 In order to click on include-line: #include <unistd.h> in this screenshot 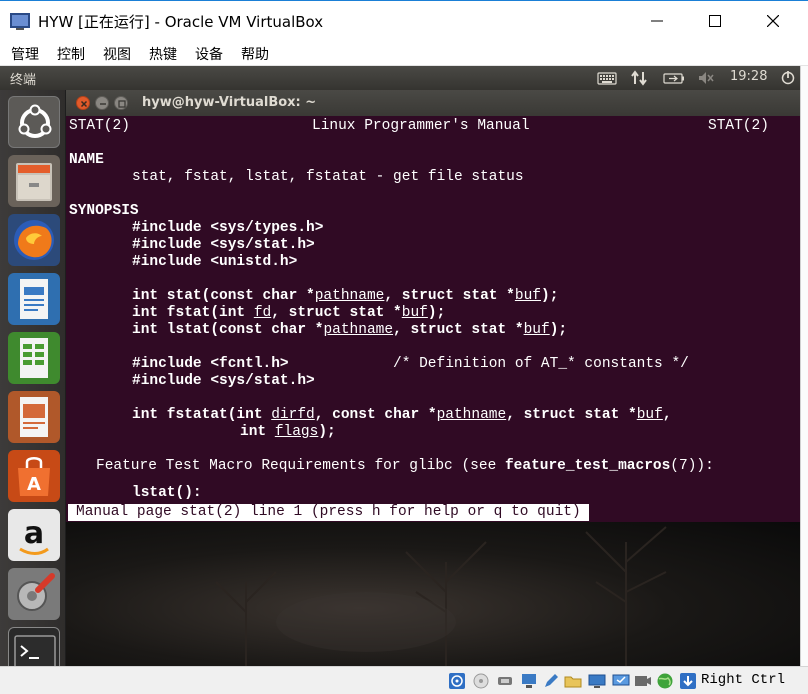, I will do `click(215, 262)`.